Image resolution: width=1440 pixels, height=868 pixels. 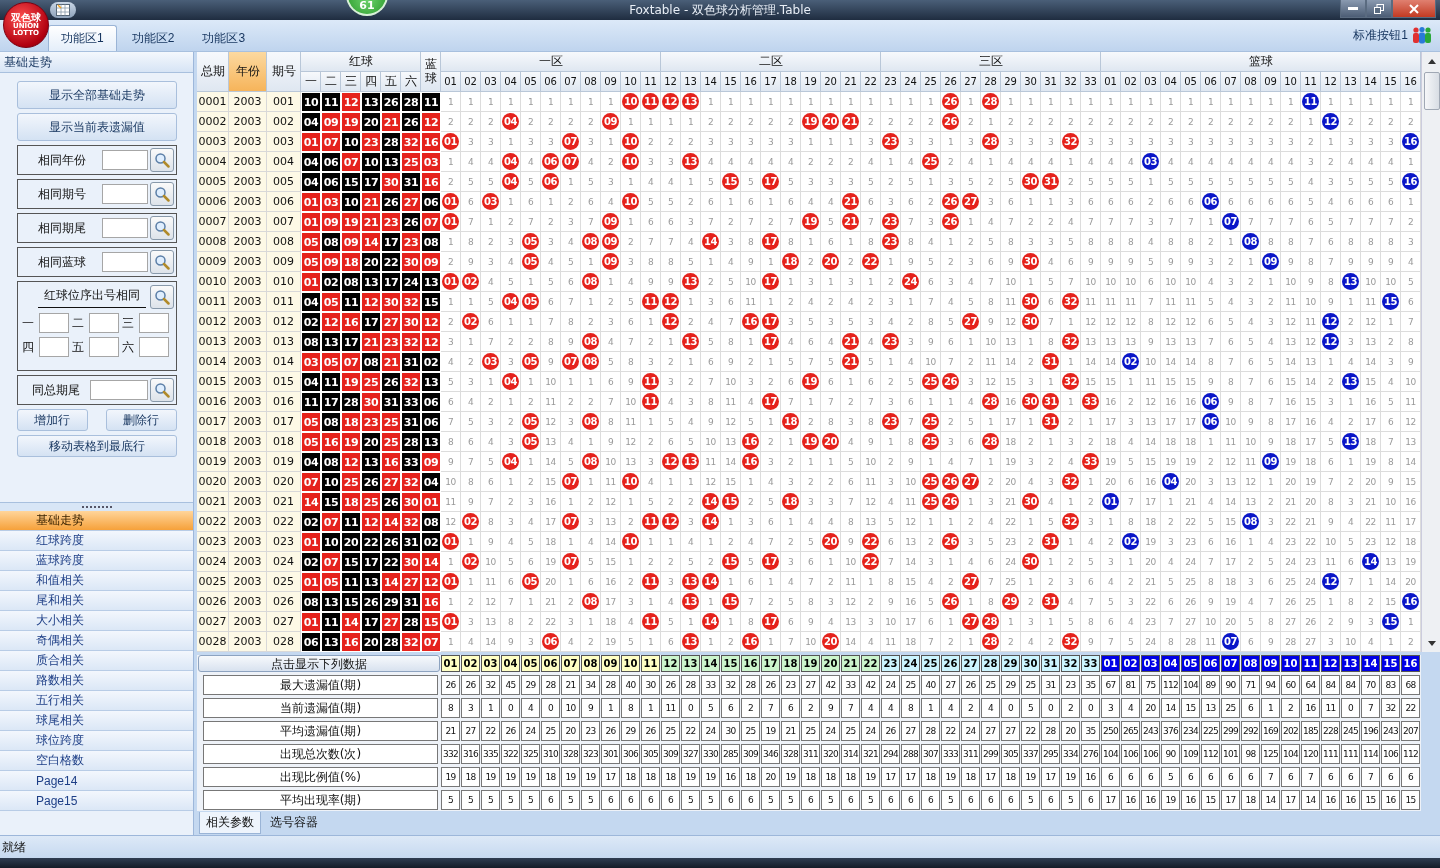 What do you see at coordinates (52, 420) in the screenshot?
I see `panel-button: 增加行` at bounding box center [52, 420].